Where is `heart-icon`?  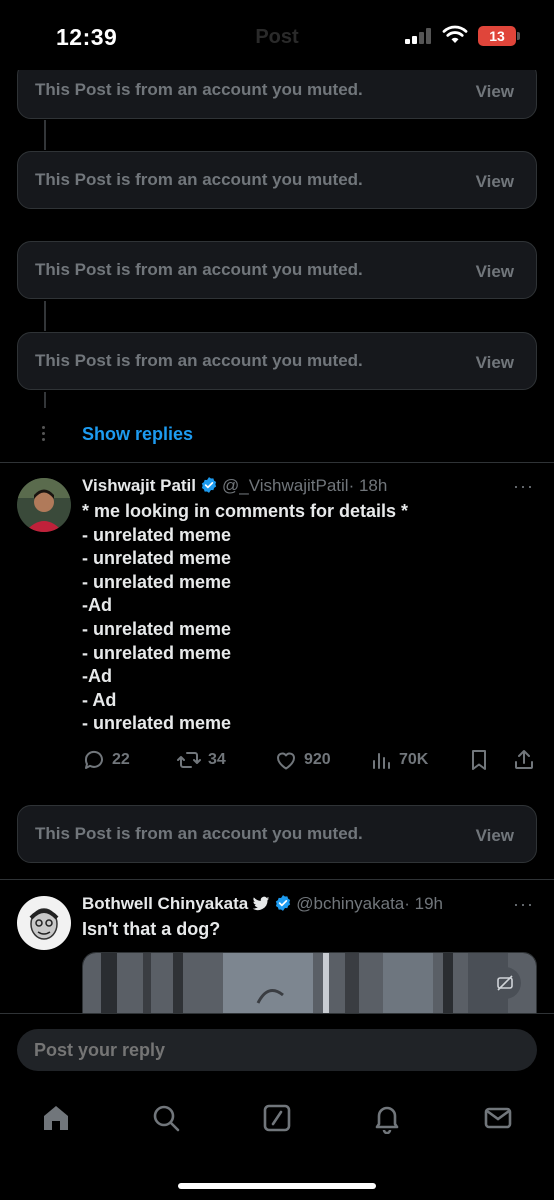 heart-icon is located at coordinates (286, 761).